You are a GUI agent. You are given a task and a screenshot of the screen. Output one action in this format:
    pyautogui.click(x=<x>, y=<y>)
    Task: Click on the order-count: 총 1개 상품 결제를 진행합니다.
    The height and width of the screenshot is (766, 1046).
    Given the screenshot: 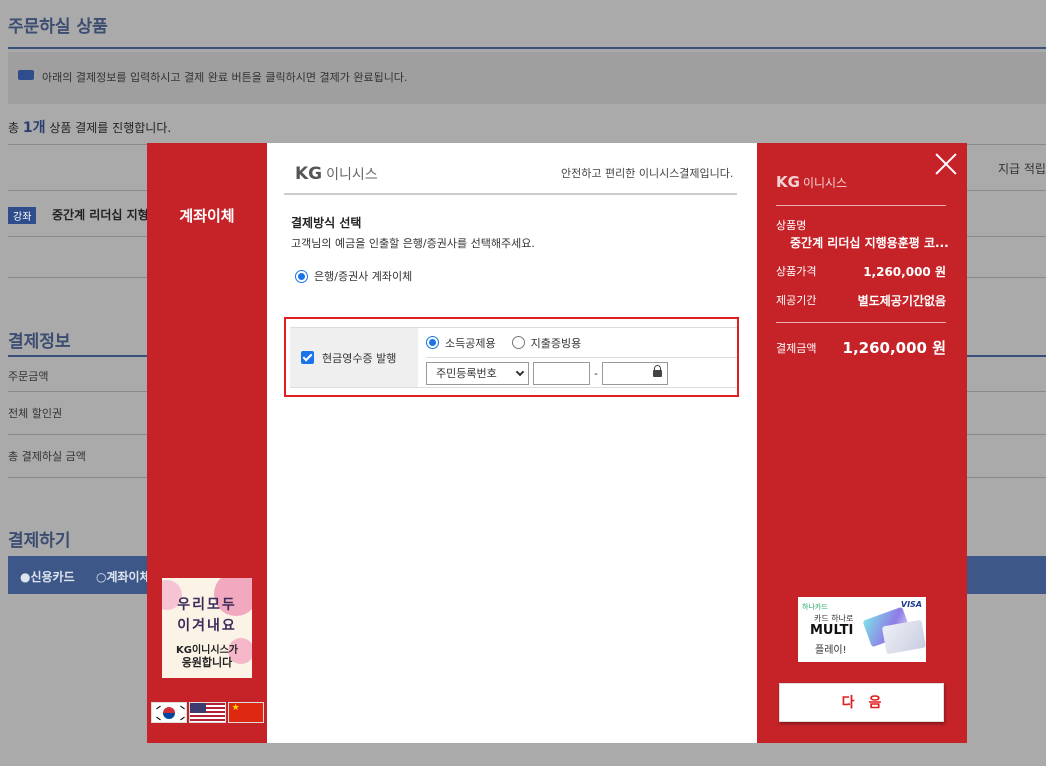 What is the action you would take?
    pyautogui.click(x=89, y=127)
    